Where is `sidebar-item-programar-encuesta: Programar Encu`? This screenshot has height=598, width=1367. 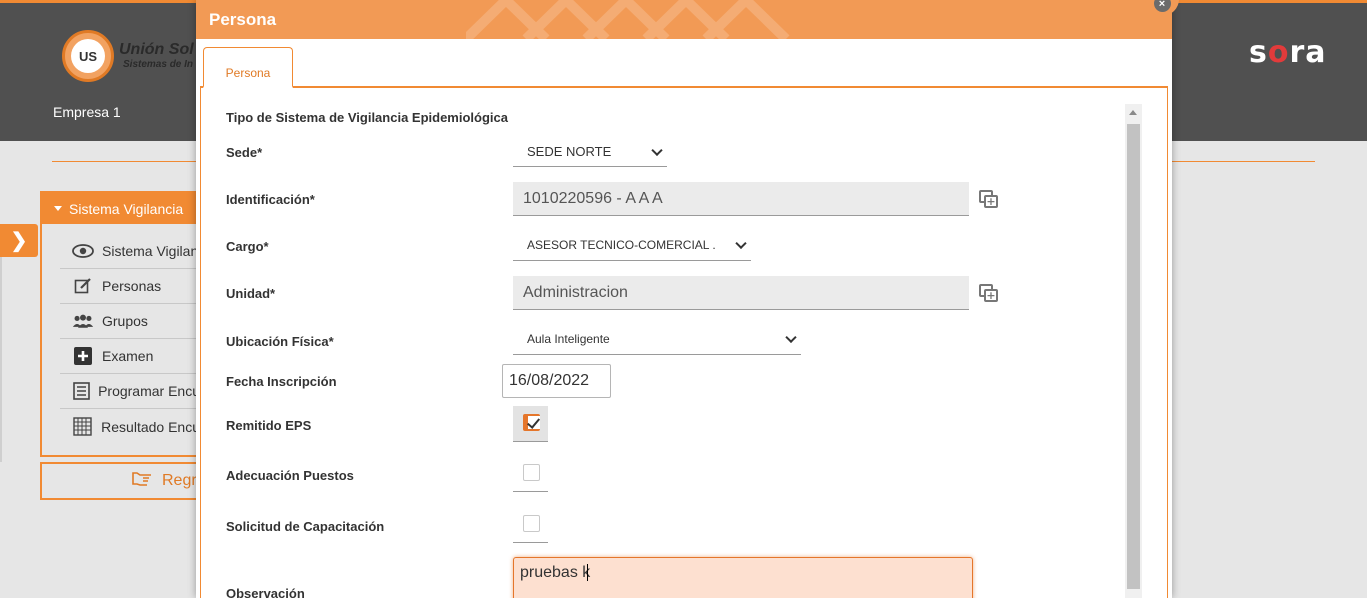
sidebar-item-programar-encuesta: Programar Encu is located at coordinates (130, 391).